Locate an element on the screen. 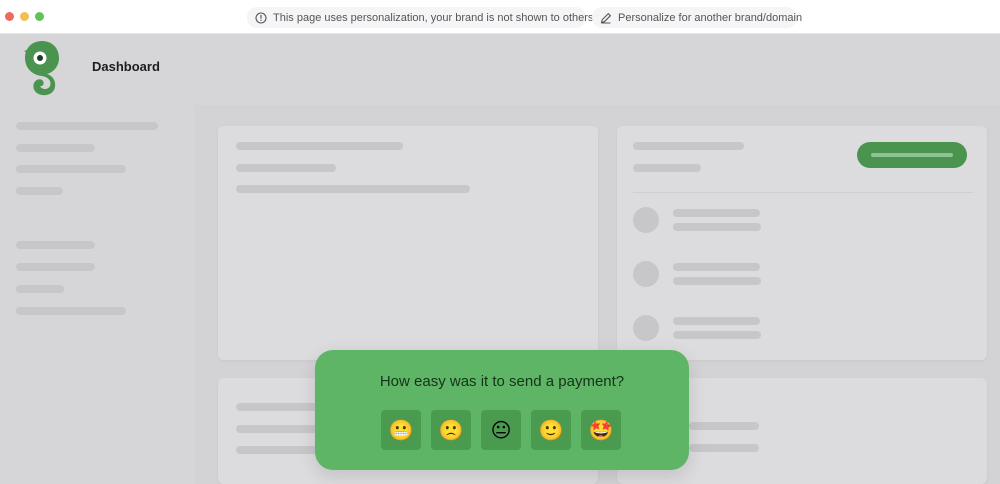 The height and width of the screenshot is (484, 1000). window-close-button is located at coordinates (9, 16).